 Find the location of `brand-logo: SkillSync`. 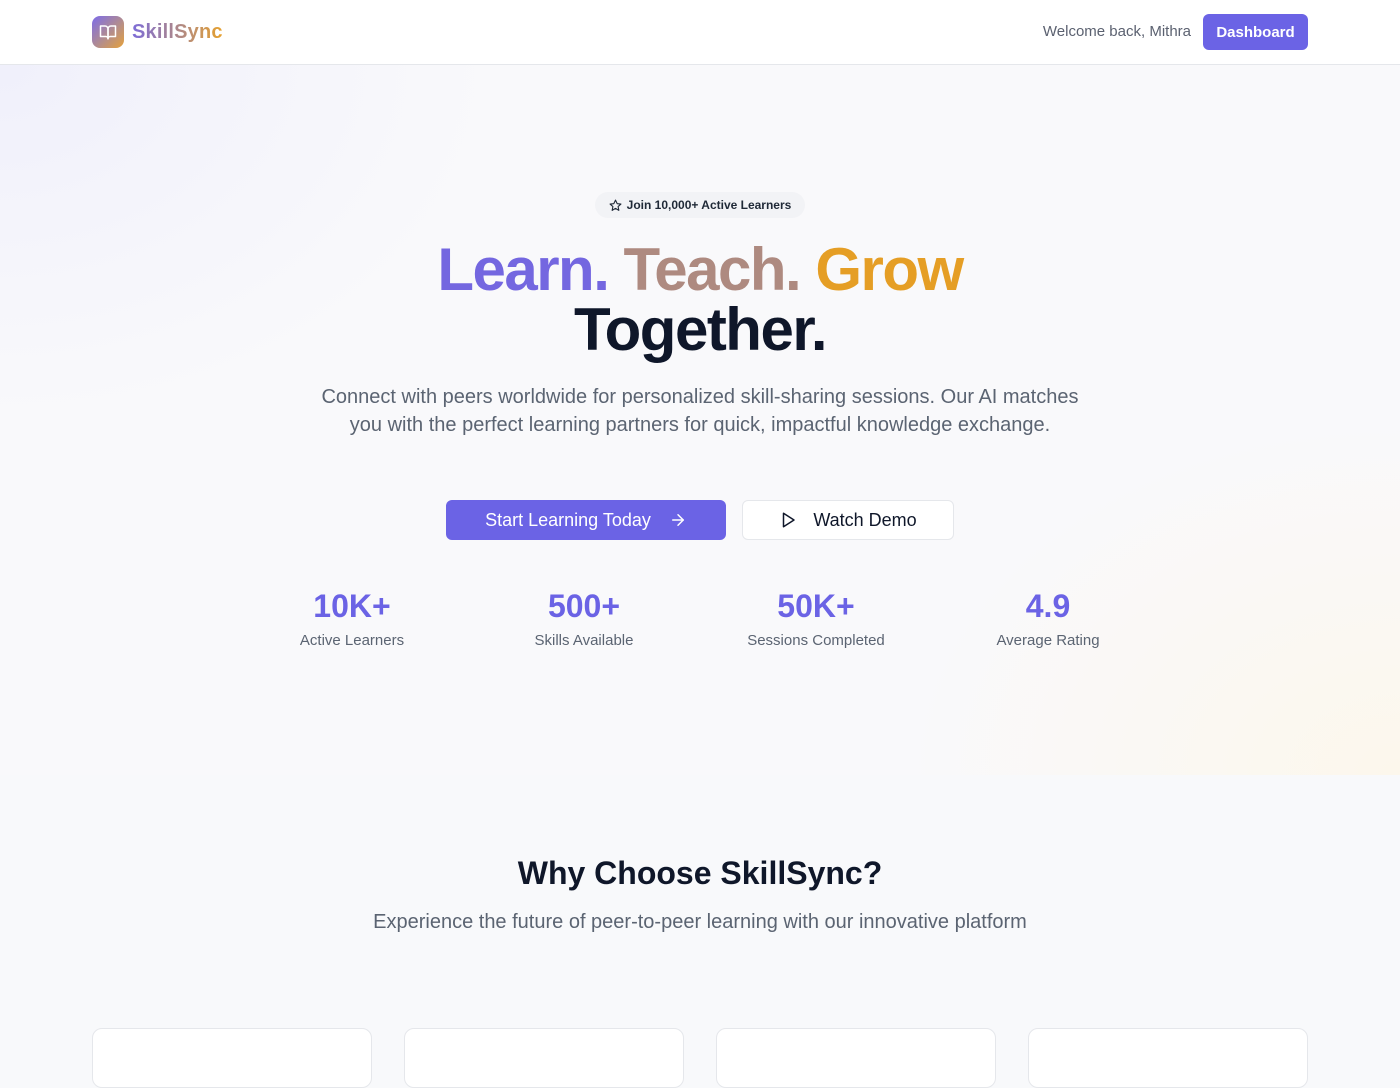

brand-logo: SkillSync is located at coordinates (157, 32).